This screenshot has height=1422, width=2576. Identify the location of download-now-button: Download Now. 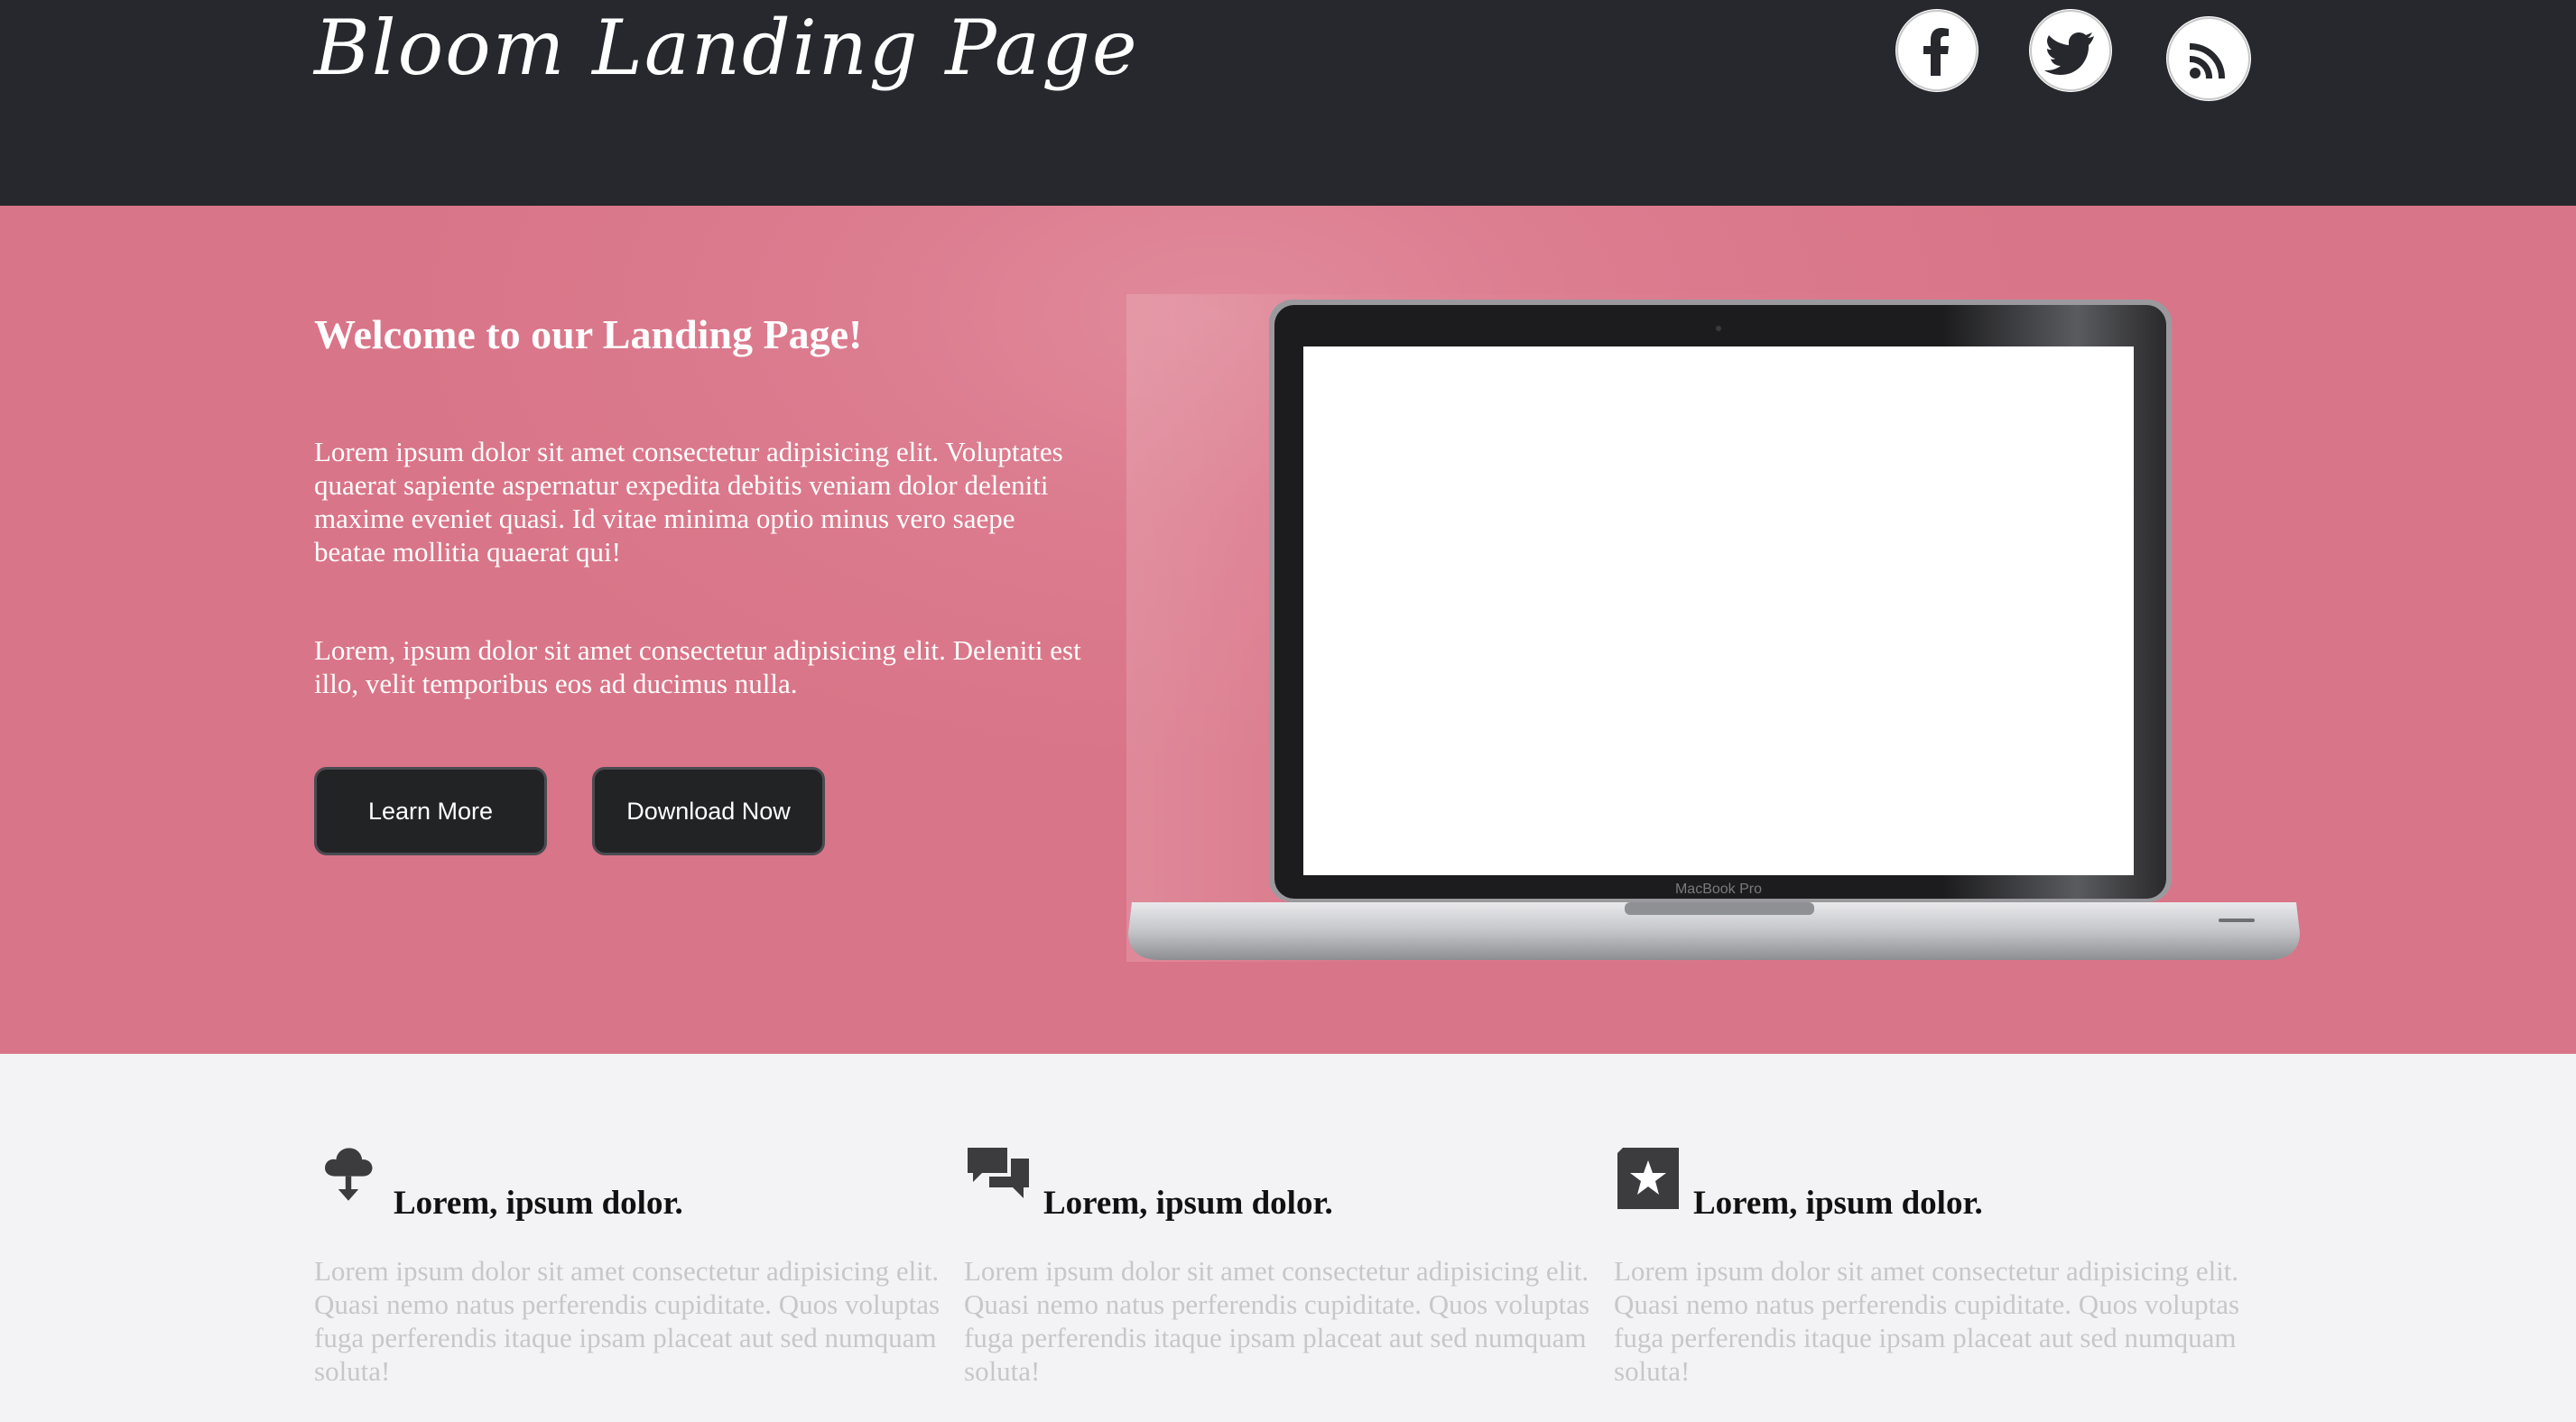
(708, 811).